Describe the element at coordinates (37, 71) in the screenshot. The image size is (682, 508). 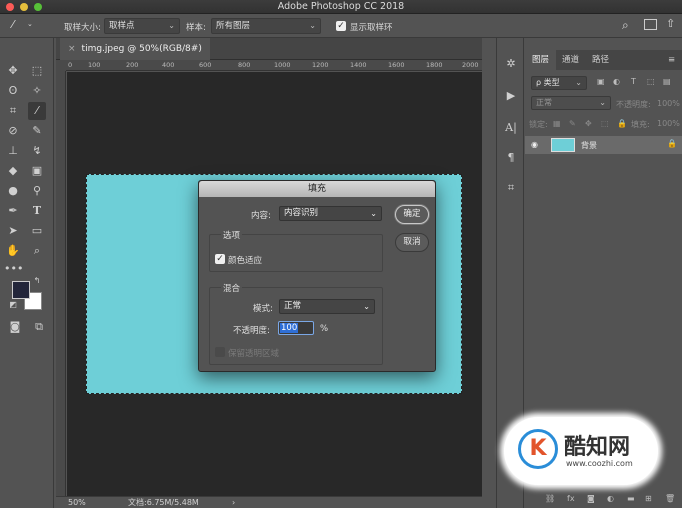
I see `marquee-tool-icon: ⬚` at that location.